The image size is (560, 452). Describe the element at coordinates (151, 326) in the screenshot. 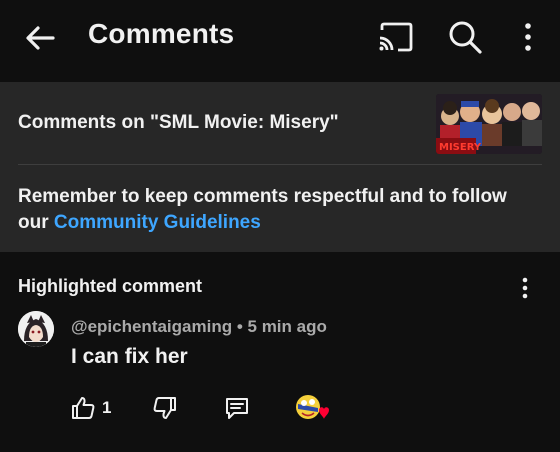

I see `comment-author: @epichentaigaming` at that location.